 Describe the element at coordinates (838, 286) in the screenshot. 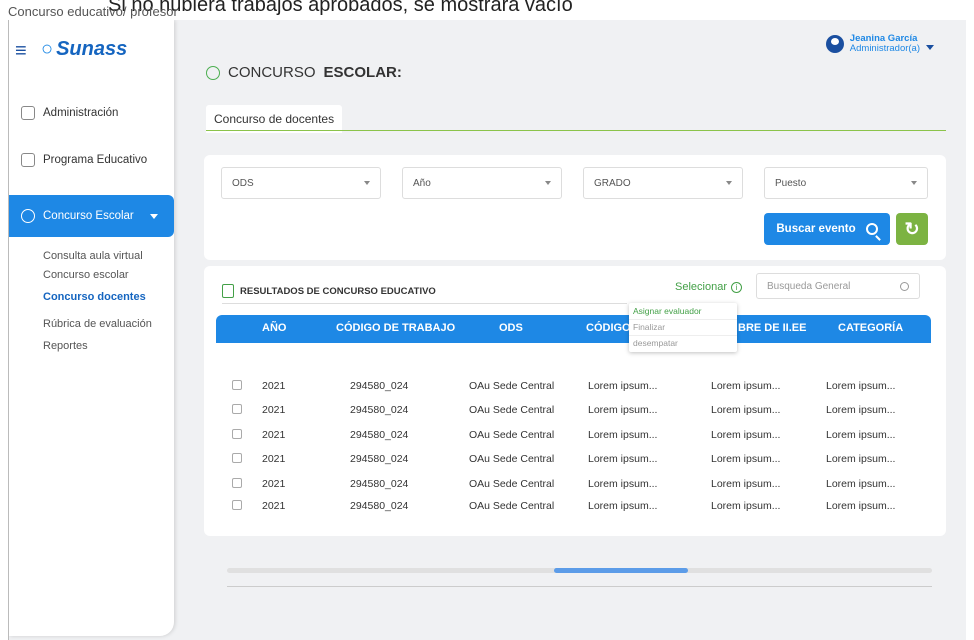

I see `global-search-input: Busqueda General` at that location.